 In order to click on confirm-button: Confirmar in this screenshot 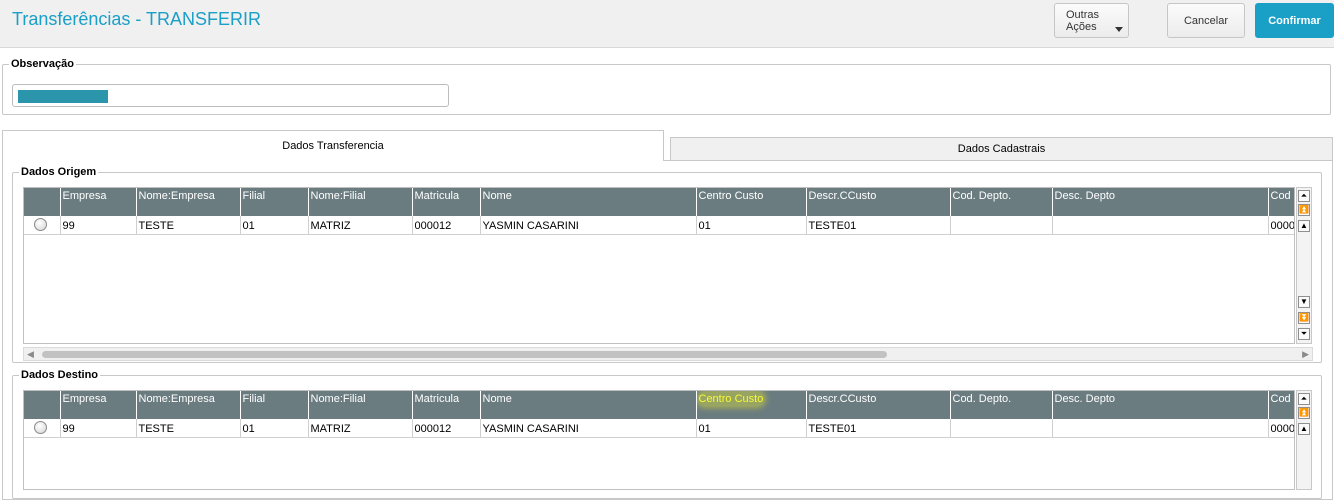, I will do `click(1294, 20)`.